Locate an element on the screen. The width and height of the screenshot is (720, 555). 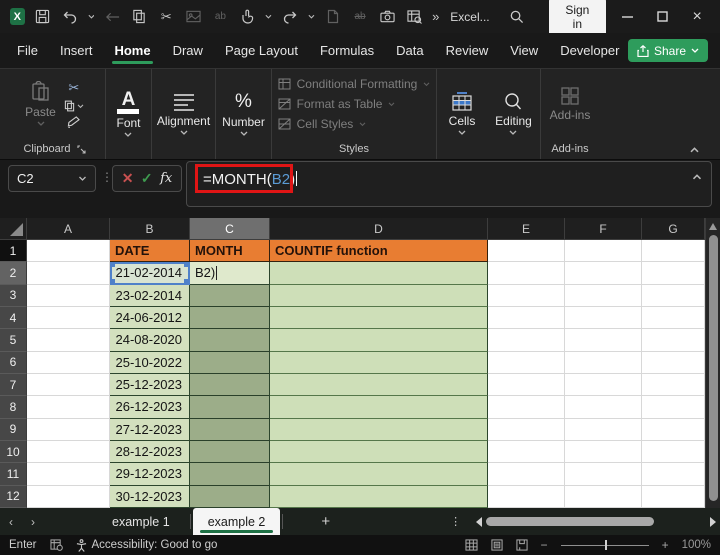
column-header-e: E is located at coordinates (526, 229).